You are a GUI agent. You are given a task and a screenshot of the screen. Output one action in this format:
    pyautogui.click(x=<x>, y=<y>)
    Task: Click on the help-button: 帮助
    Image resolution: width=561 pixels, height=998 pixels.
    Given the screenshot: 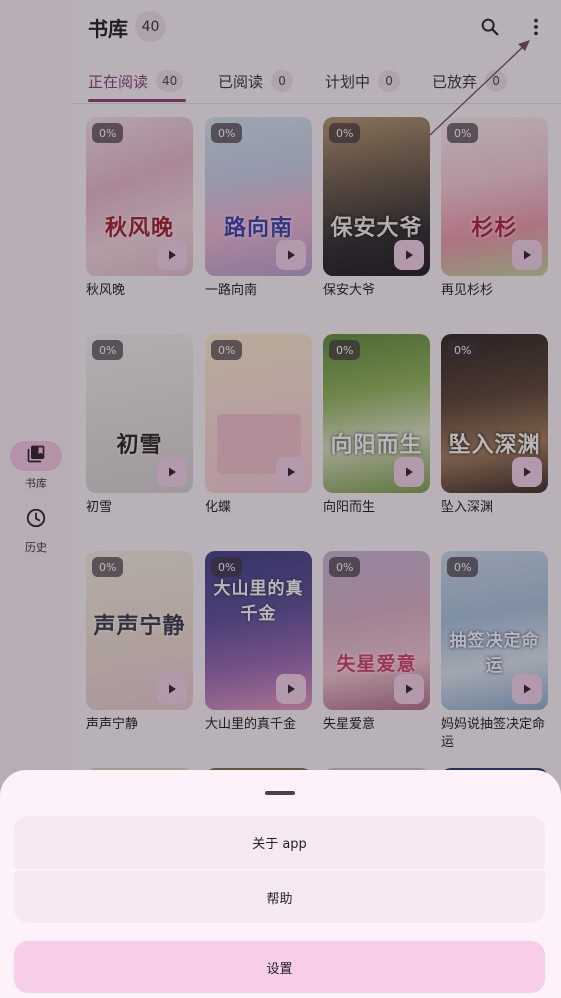 What is the action you would take?
    pyautogui.click(x=279, y=897)
    